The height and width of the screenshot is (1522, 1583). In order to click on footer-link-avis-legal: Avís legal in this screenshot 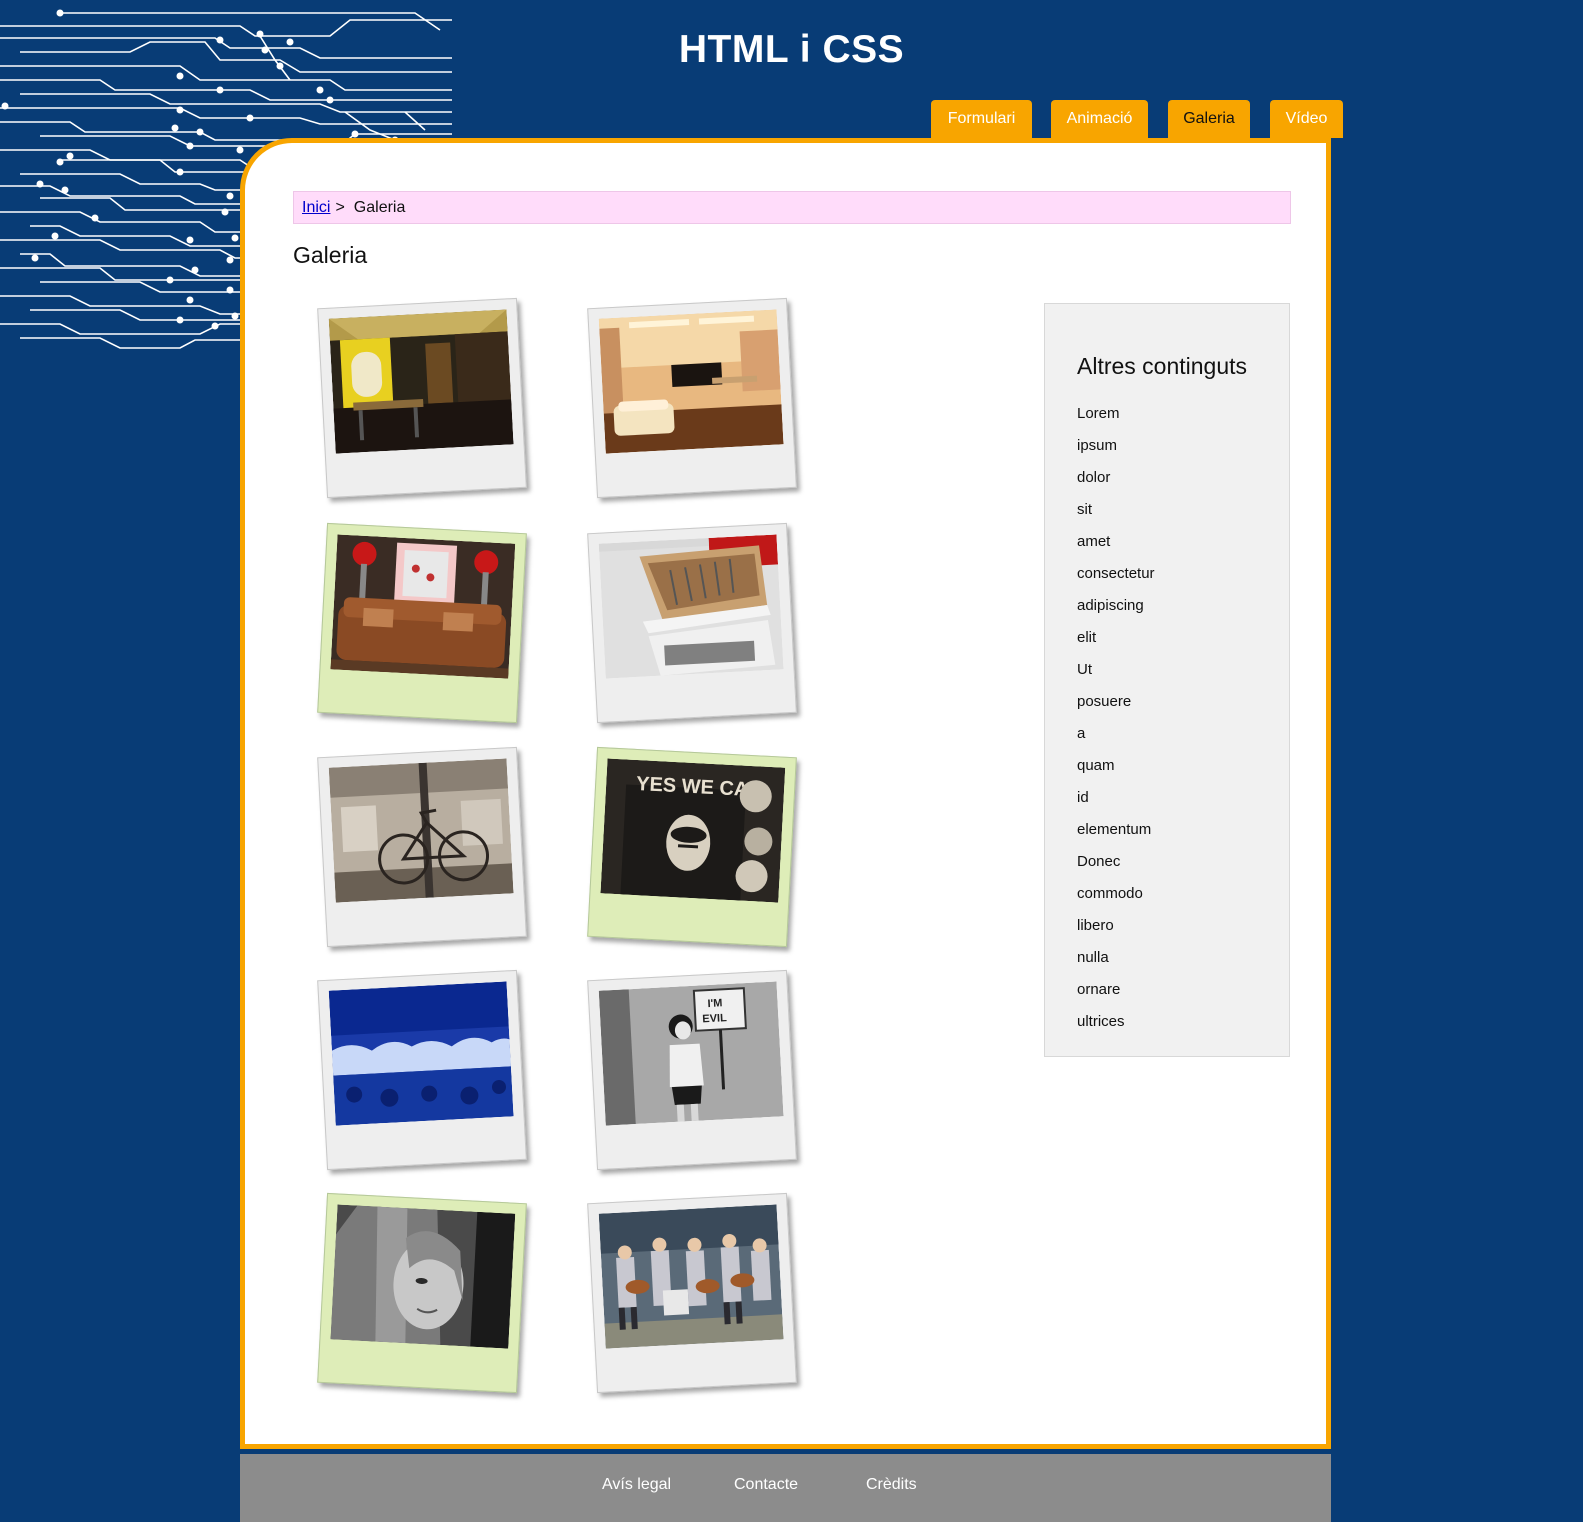, I will do `click(636, 1485)`.